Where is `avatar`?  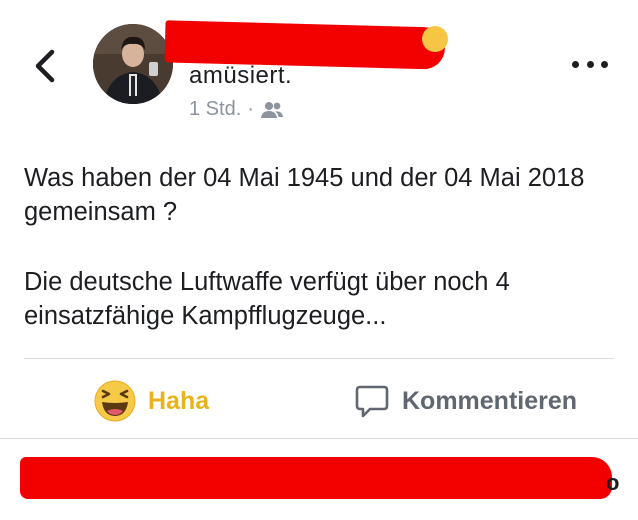 avatar is located at coordinates (133, 64).